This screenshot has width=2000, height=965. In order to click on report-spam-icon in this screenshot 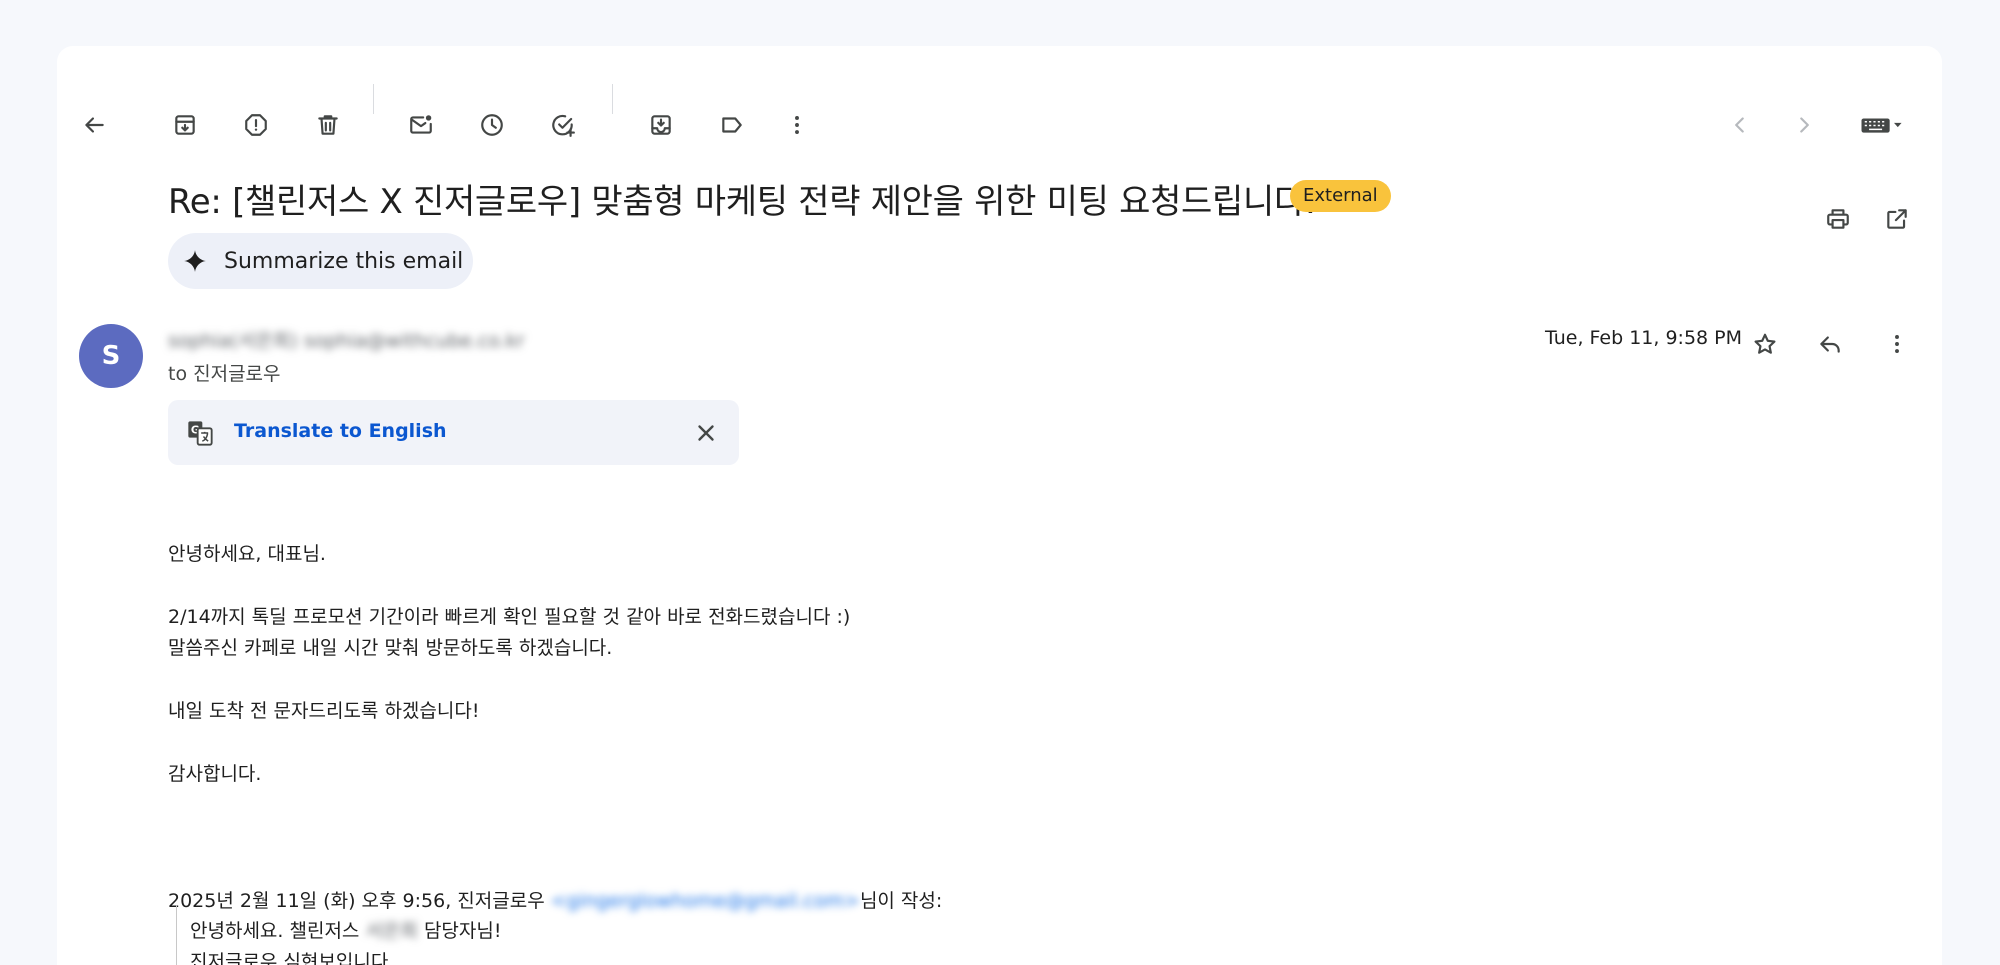, I will do `click(256, 125)`.